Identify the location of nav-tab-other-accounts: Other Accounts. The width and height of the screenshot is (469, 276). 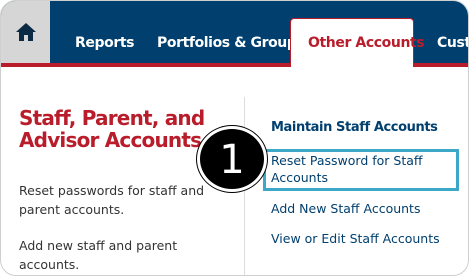
(357, 42).